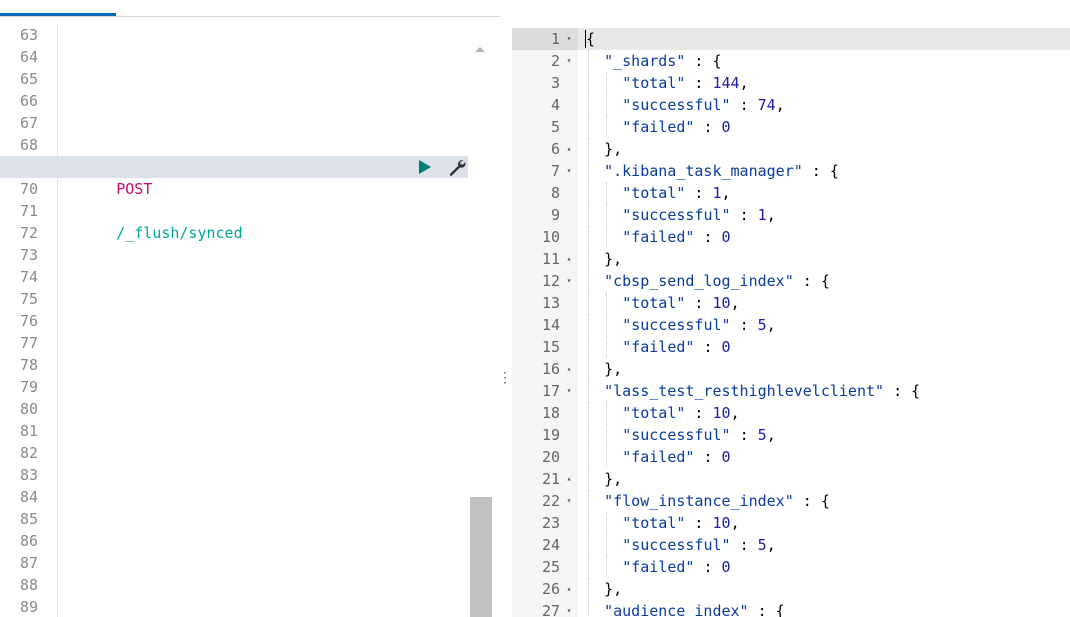  What do you see at coordinates (555, 127) in the screenshot?
I see `response-line-number: 5` at bounding box center [555, 127].